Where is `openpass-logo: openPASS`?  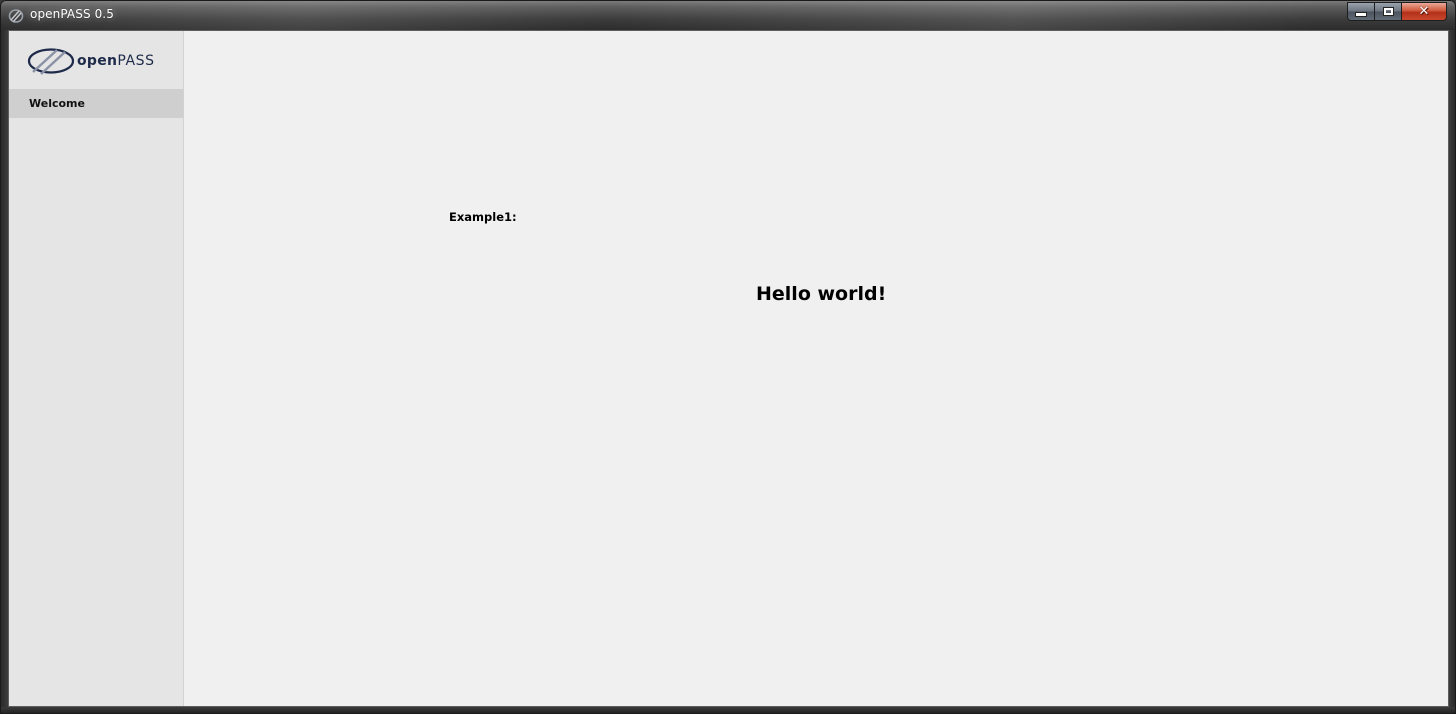
openpass-logo: openPASS is located at coordinates (97, 61).